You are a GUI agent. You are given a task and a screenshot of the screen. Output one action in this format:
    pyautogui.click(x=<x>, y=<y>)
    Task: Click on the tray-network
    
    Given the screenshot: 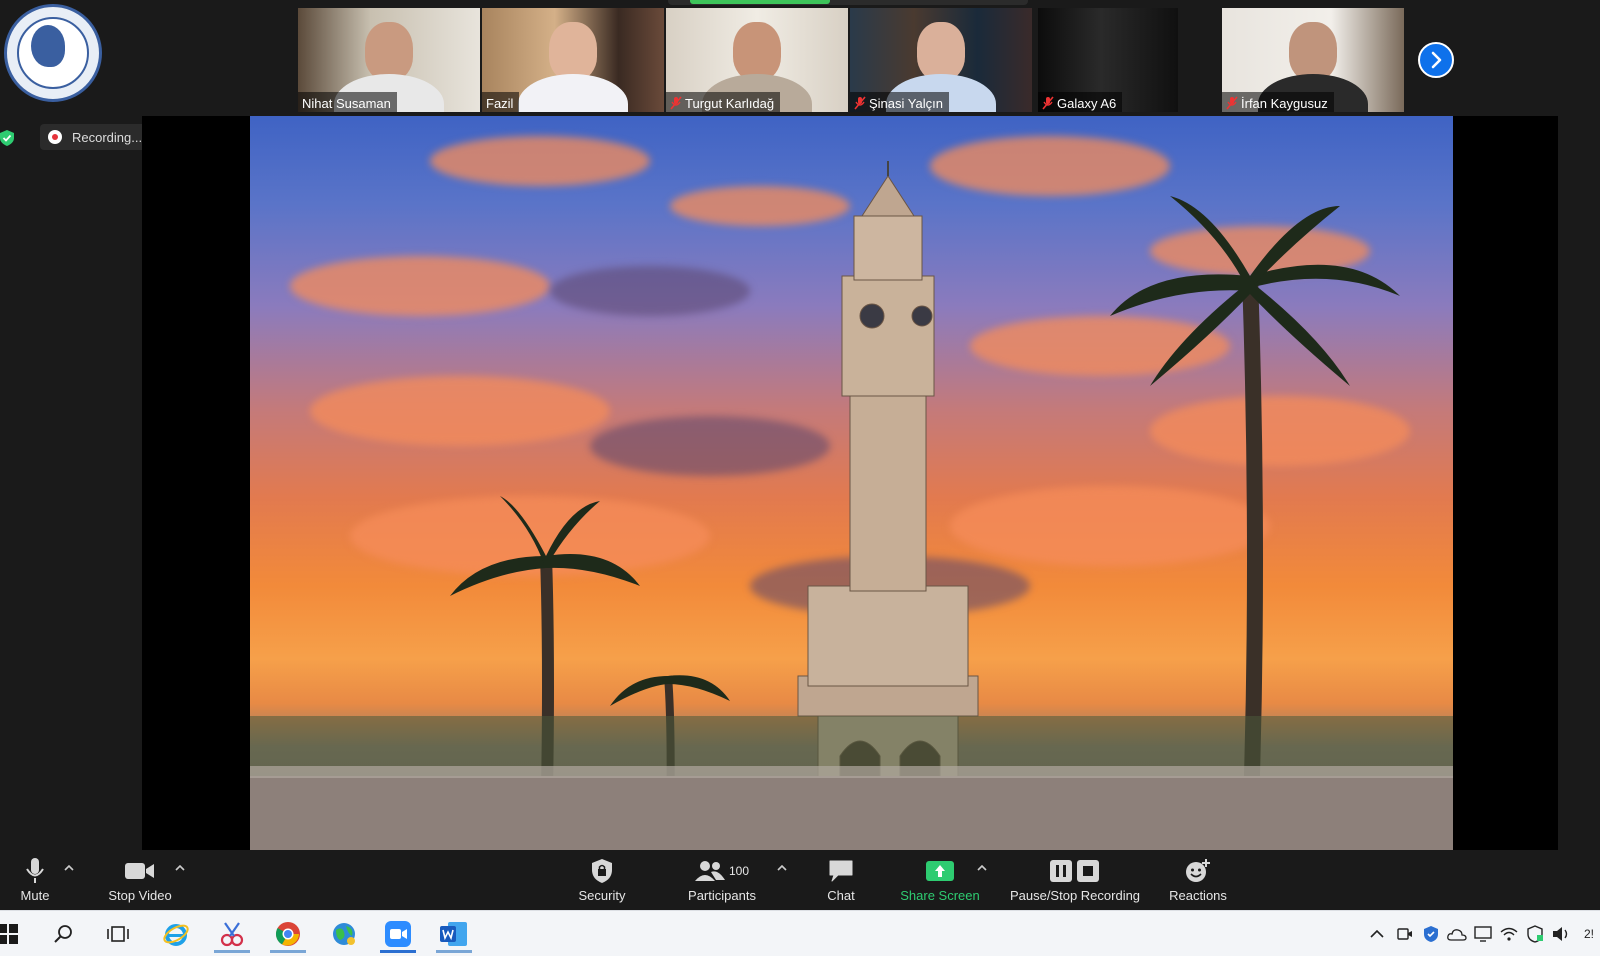 What is the action you would take?
    pyautogui.click(x=1509, y=934)
    